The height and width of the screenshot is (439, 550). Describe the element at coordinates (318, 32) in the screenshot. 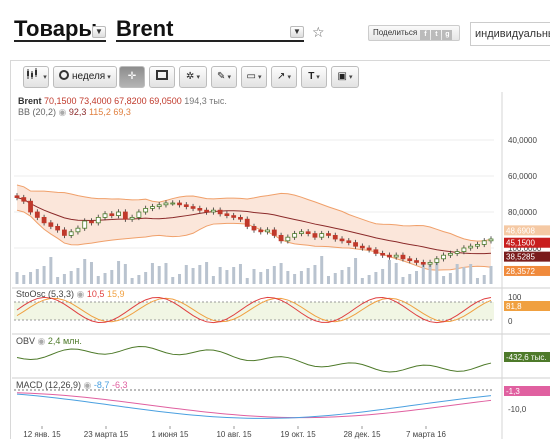

I see `favorite-star-icon: ☆` at that location.